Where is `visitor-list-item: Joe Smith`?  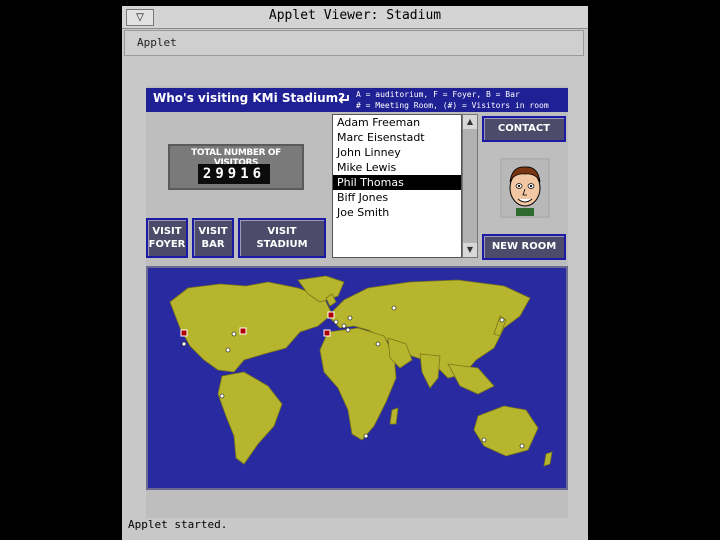
visitor-list-item: Joe Smith is located at coordinates (397, 212).